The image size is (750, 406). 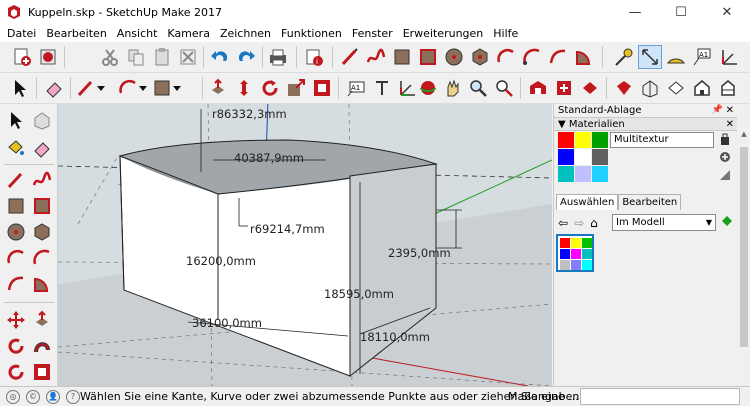 What do you see at coordinates (162, 57) in the screenshot?
I see `paste-icon` at bounding box center [162, 57].